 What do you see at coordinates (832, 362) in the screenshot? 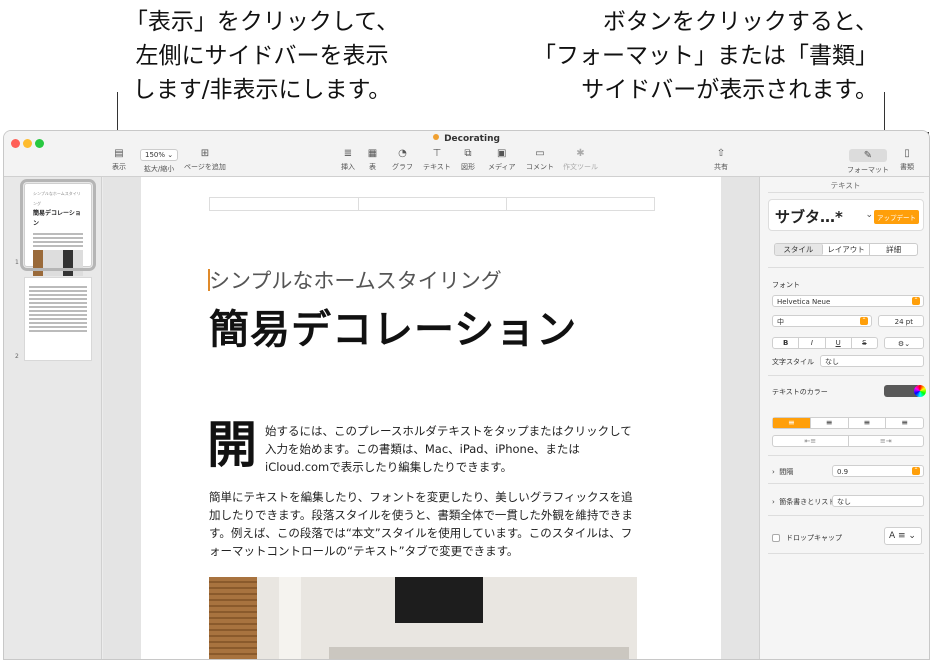
I see `char-style-value: なし` at bounding box center [832, 362].